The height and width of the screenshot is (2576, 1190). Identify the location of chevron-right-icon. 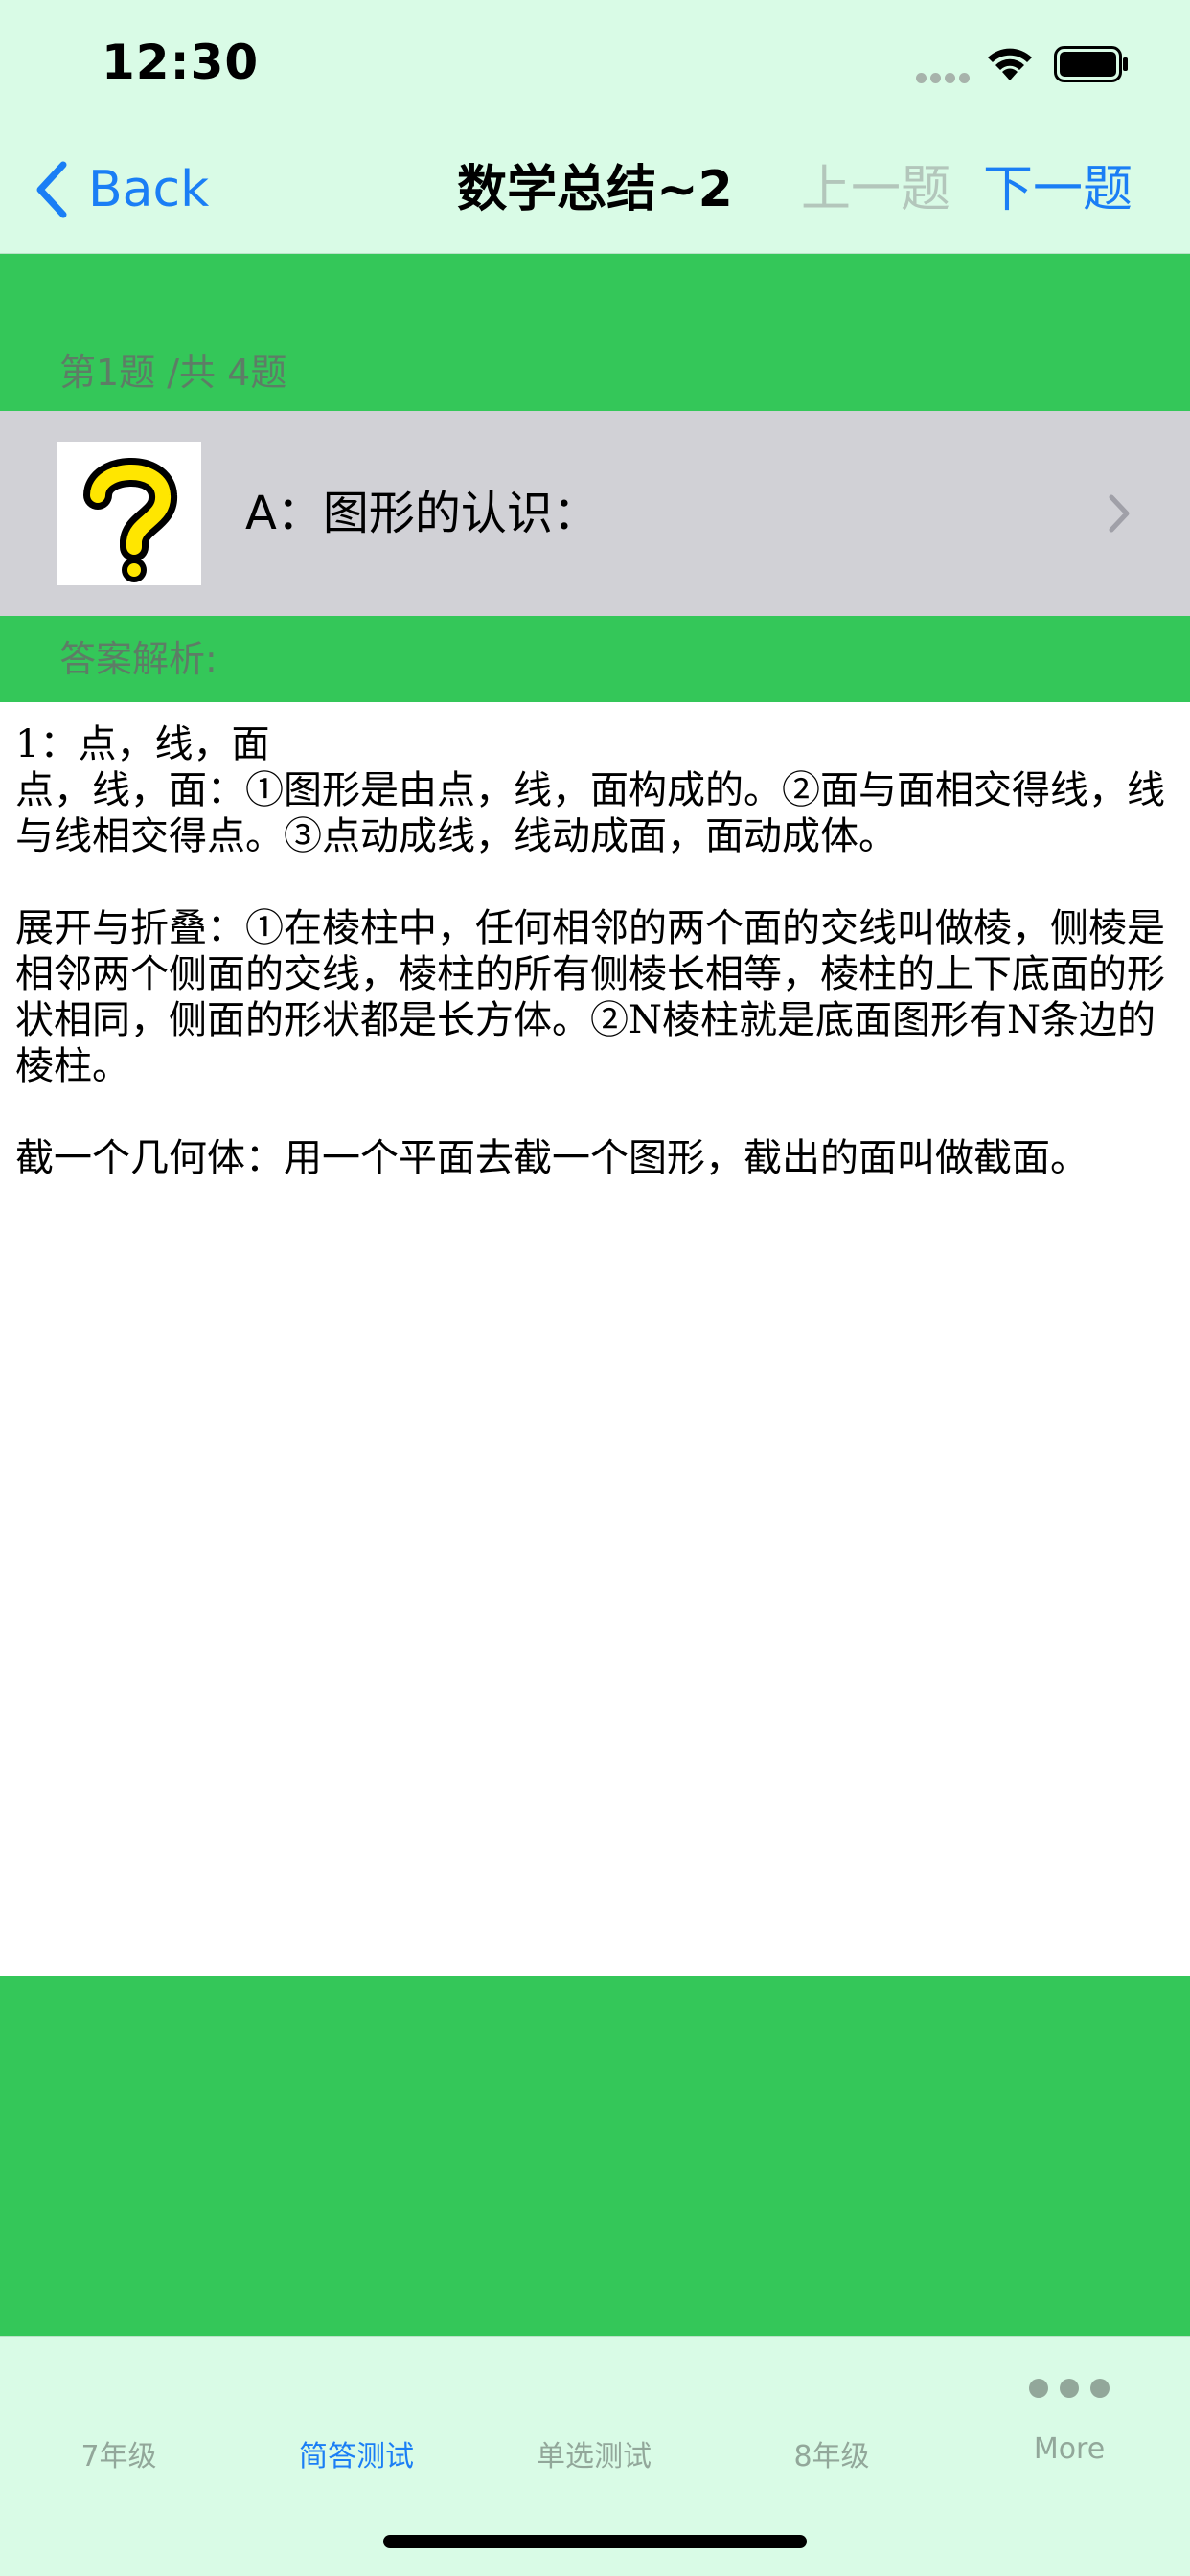
(1120, 513).